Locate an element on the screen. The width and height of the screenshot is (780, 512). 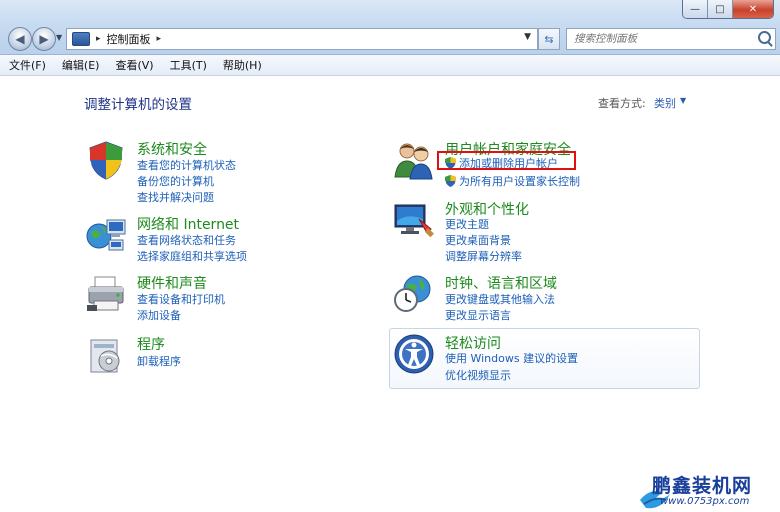
clock-globe-icon is located at coordinates (412, 293).